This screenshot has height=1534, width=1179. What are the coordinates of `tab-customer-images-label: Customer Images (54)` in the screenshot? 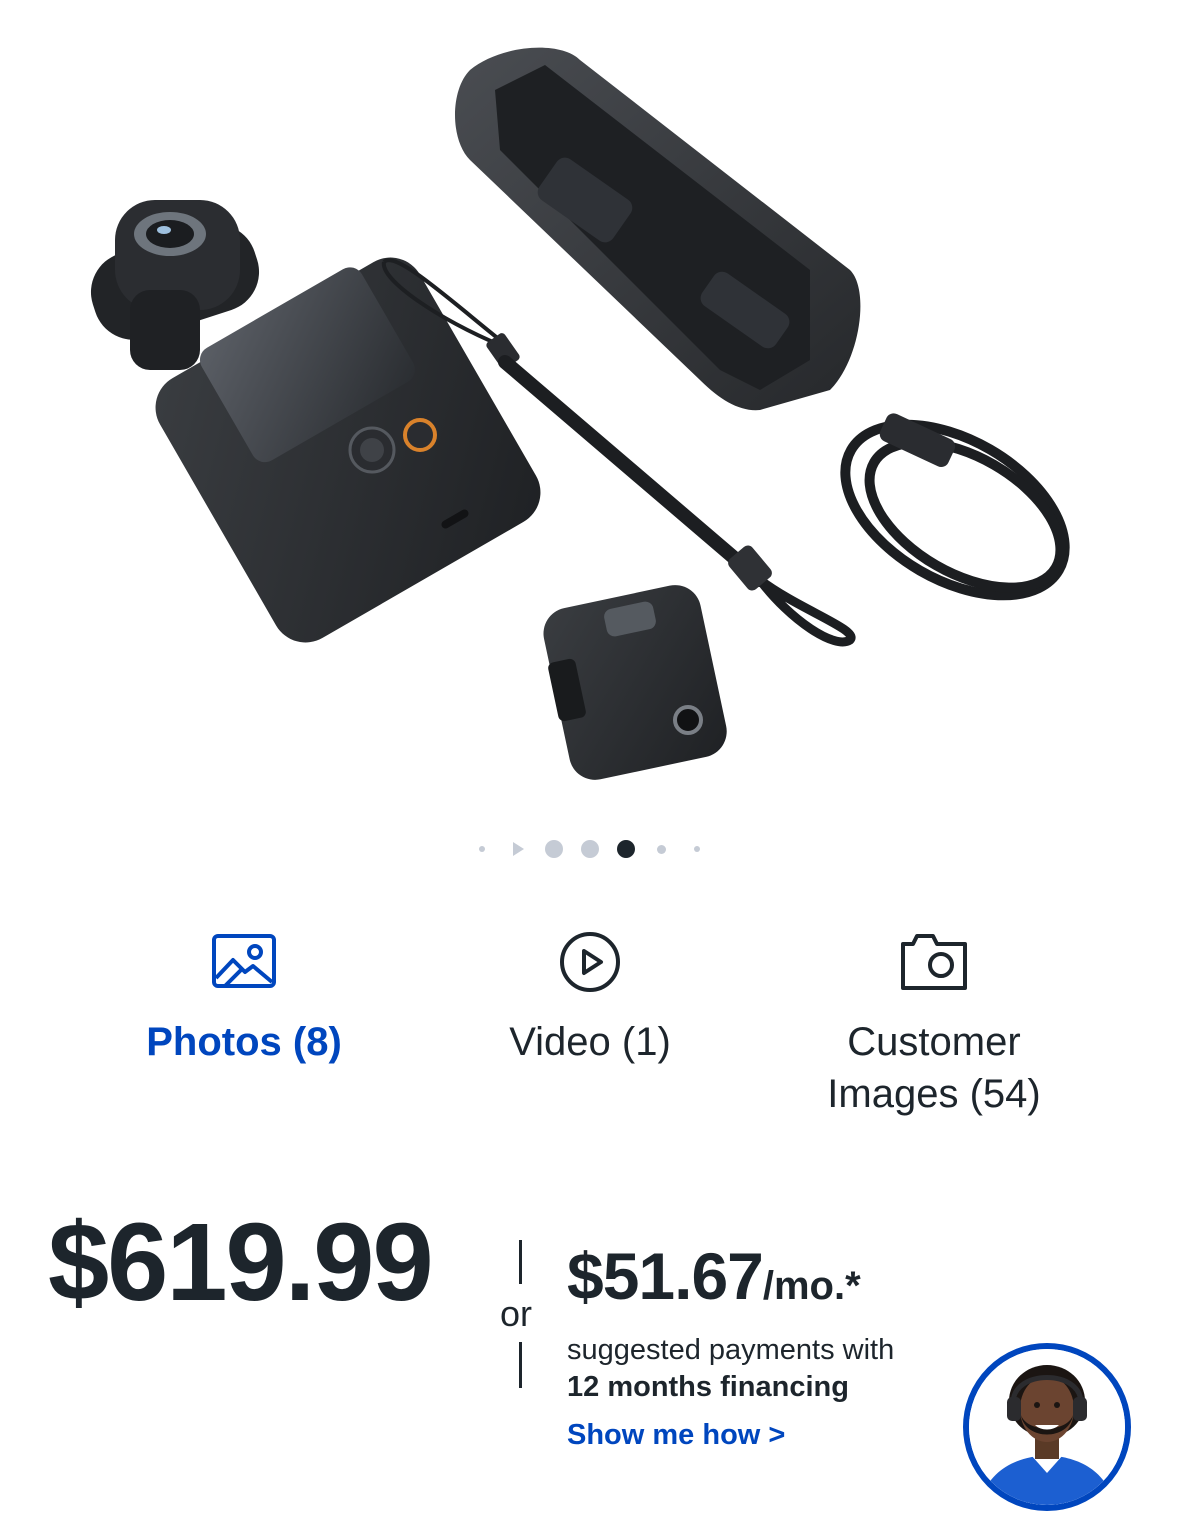 It's located at (934, 1068).